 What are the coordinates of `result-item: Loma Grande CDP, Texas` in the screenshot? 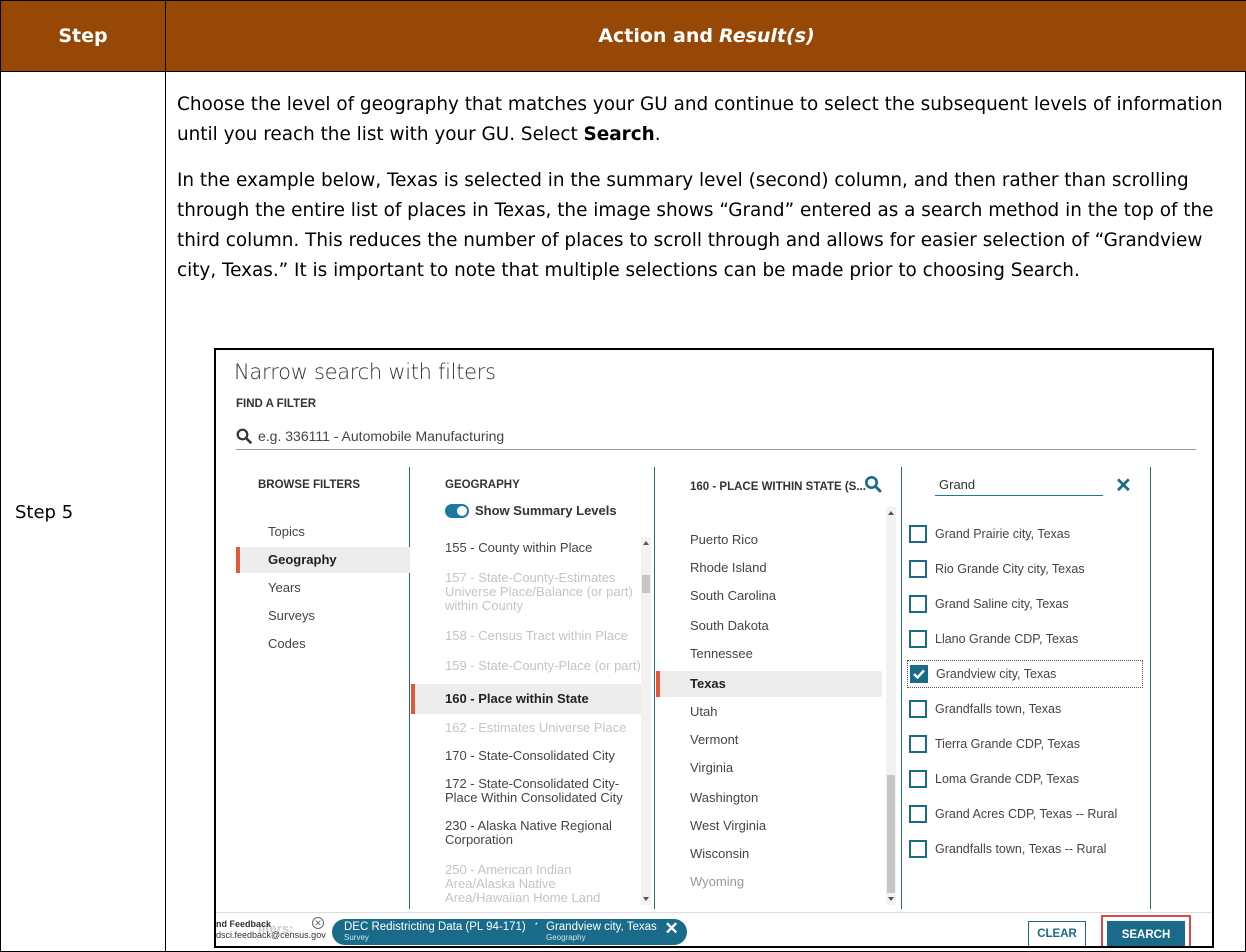 It's located at (1025, 779).